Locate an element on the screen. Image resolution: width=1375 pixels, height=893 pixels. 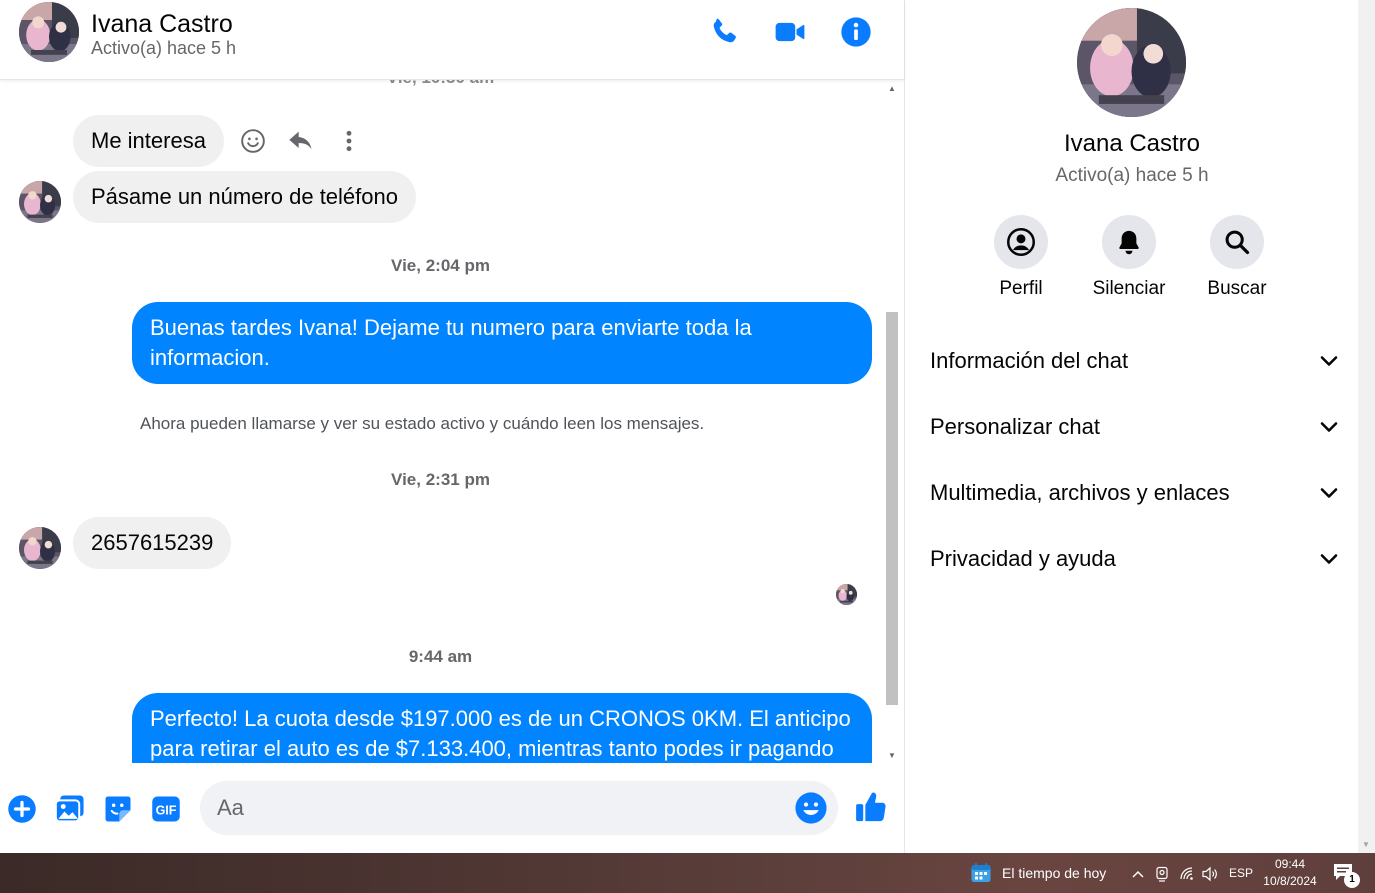
page-scrollbar: ▼ is located at coordinates (1366, 426).